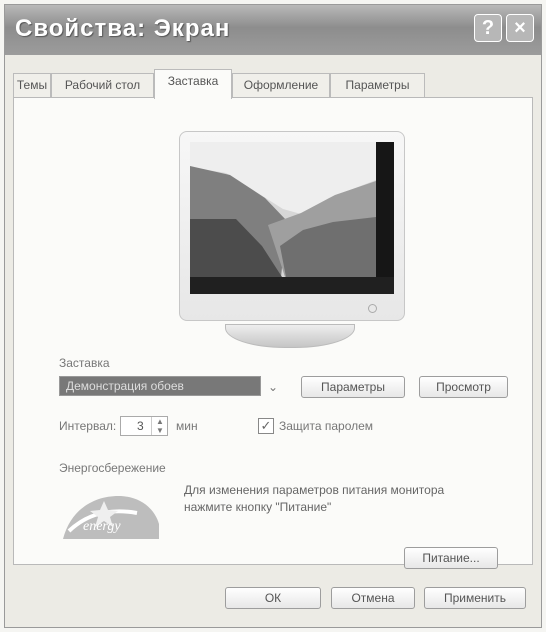 The image size is (546, 632). Describe the element at coordinates (488, 28) in the screenshot. I see `help-button: ?` at that location.